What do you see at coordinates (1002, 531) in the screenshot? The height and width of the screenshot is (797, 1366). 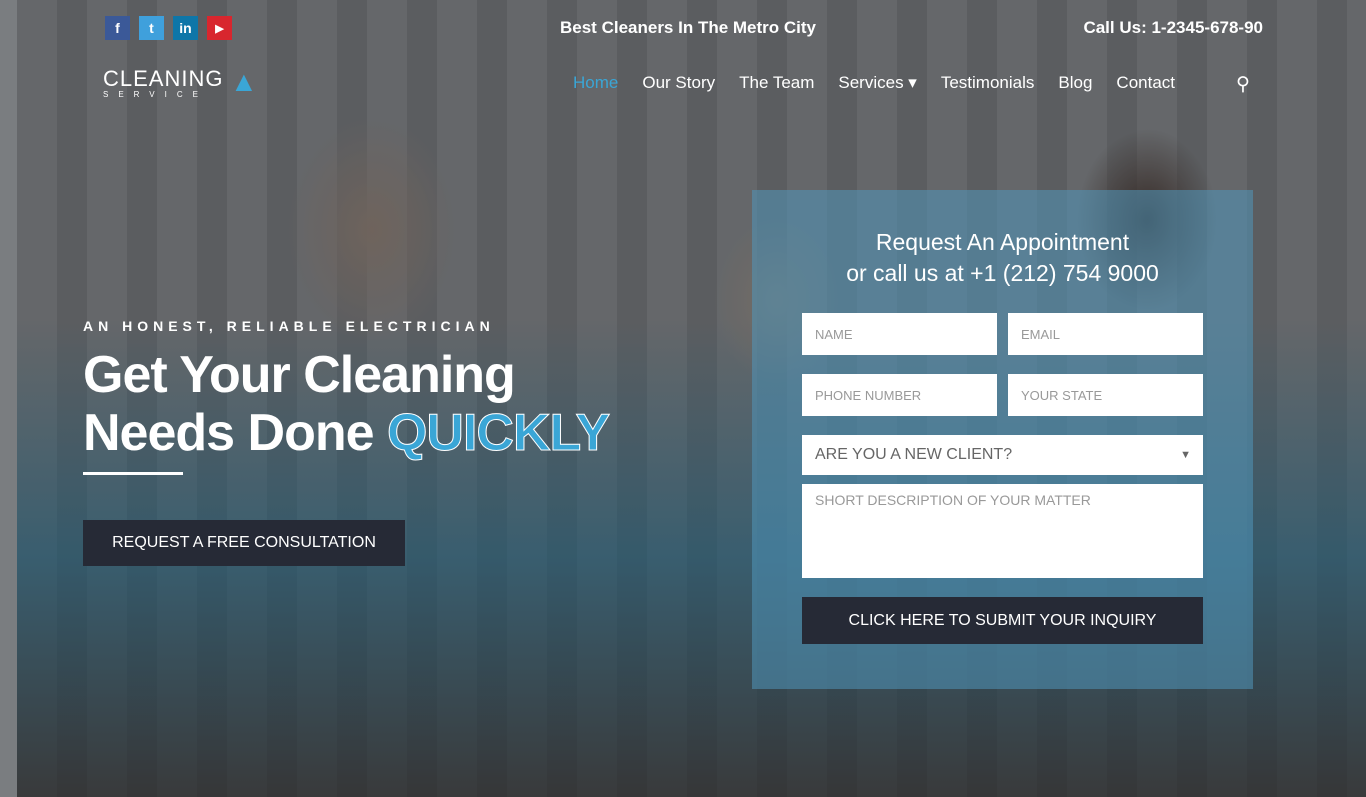 I see `description-textarea: SHORT DESCRIPTION OF YOUR MATTER` at bounding box center [1002, 531].